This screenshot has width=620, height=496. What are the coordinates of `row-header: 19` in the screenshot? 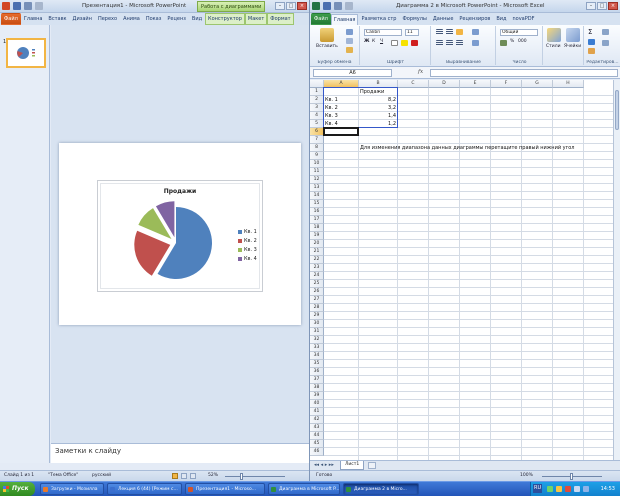 It's located at (317, 236).